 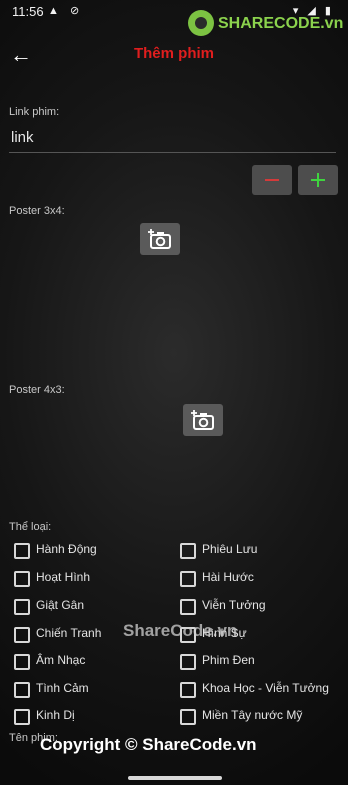 What do you see at coordinates (180, 630) in the screenshot?
I see `center-watermark: ShareCode.vn` at bounding box center [180, 630].